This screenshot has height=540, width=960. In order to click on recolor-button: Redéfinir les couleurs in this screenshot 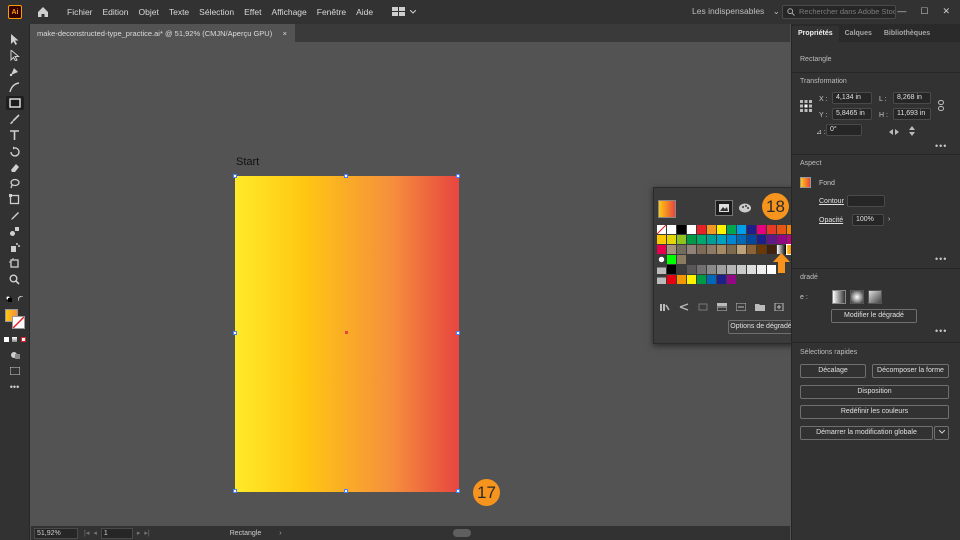, I will do `click(874, 412)`.